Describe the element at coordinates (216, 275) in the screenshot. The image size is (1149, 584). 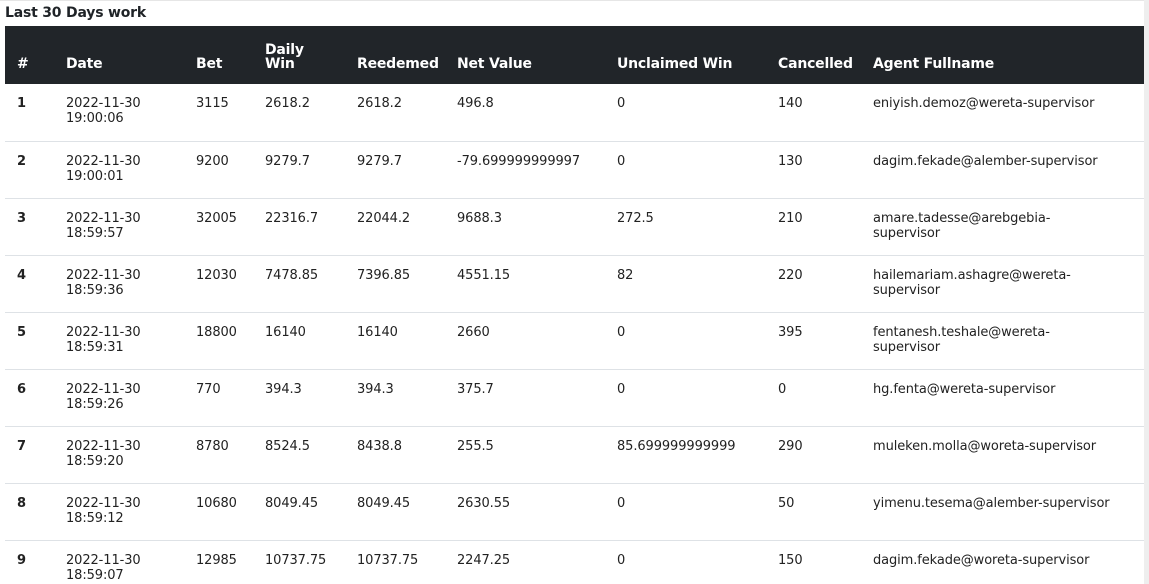
I see `cell-bet: 12030` at that location.